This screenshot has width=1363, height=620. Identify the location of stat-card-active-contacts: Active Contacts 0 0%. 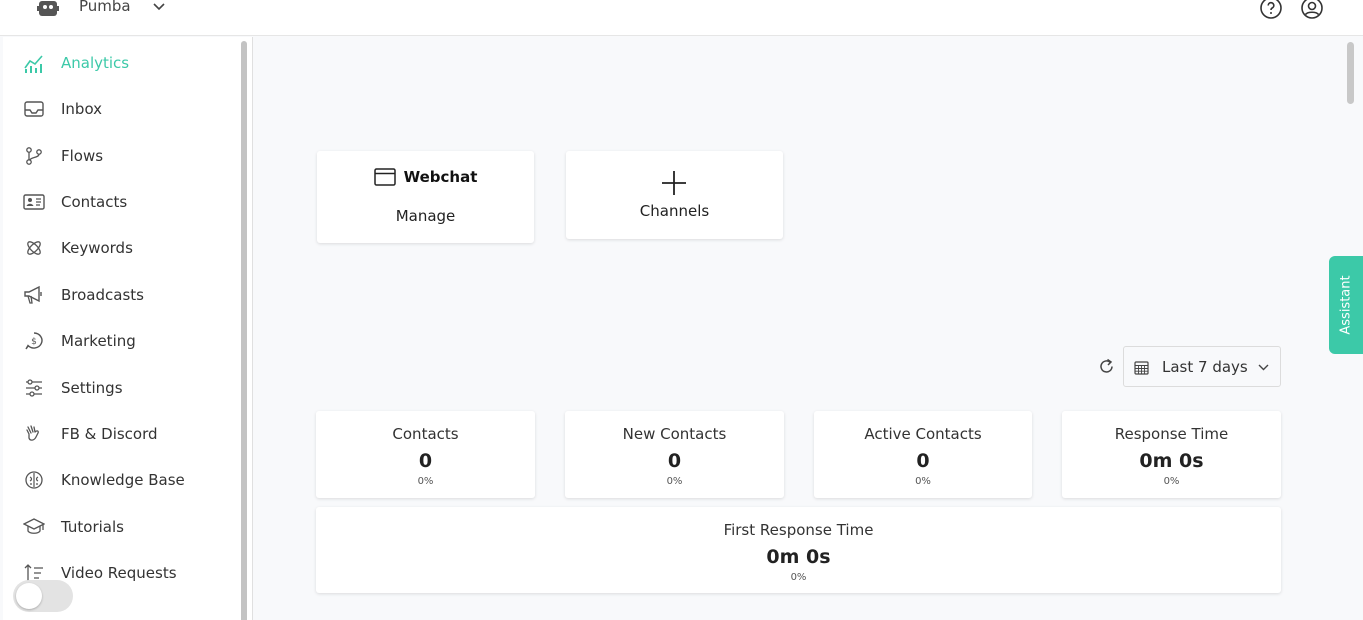
(923, 454).